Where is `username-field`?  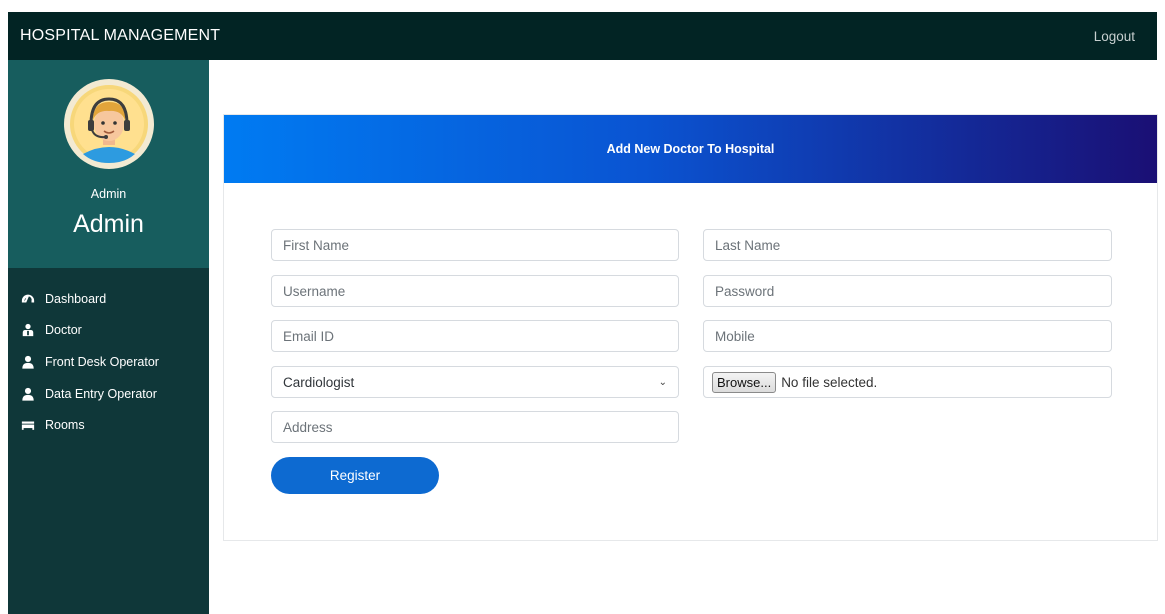
username-field is located at coordinates (475, 291).